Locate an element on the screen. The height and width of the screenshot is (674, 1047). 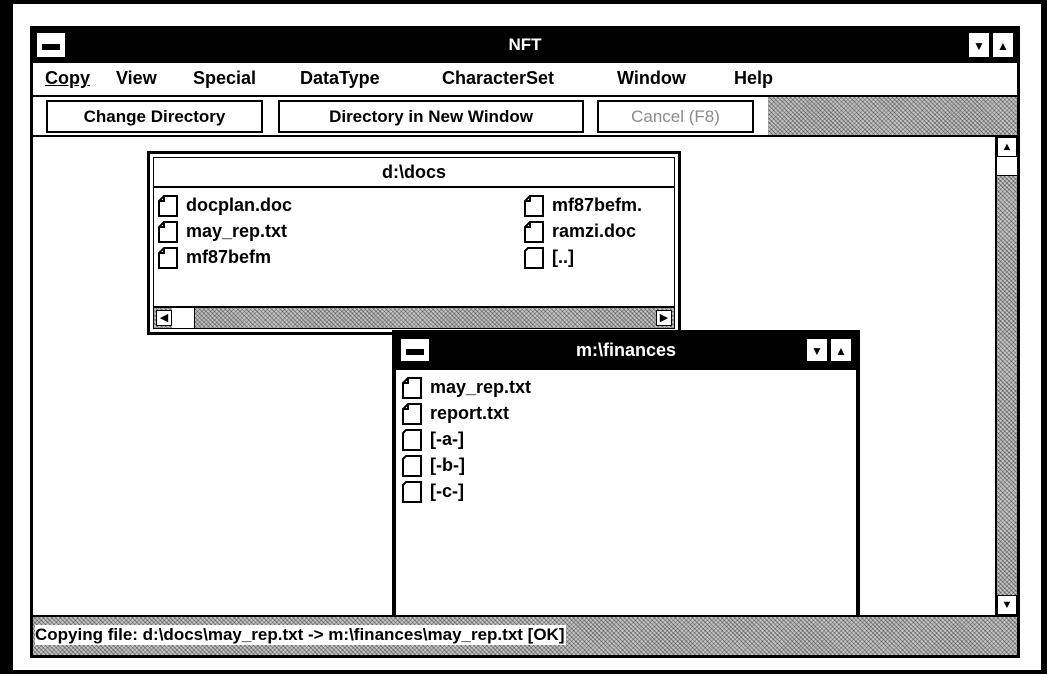
finances-title-bar: m:\finances ▼ ▲ is located at coordinates (626, 352).